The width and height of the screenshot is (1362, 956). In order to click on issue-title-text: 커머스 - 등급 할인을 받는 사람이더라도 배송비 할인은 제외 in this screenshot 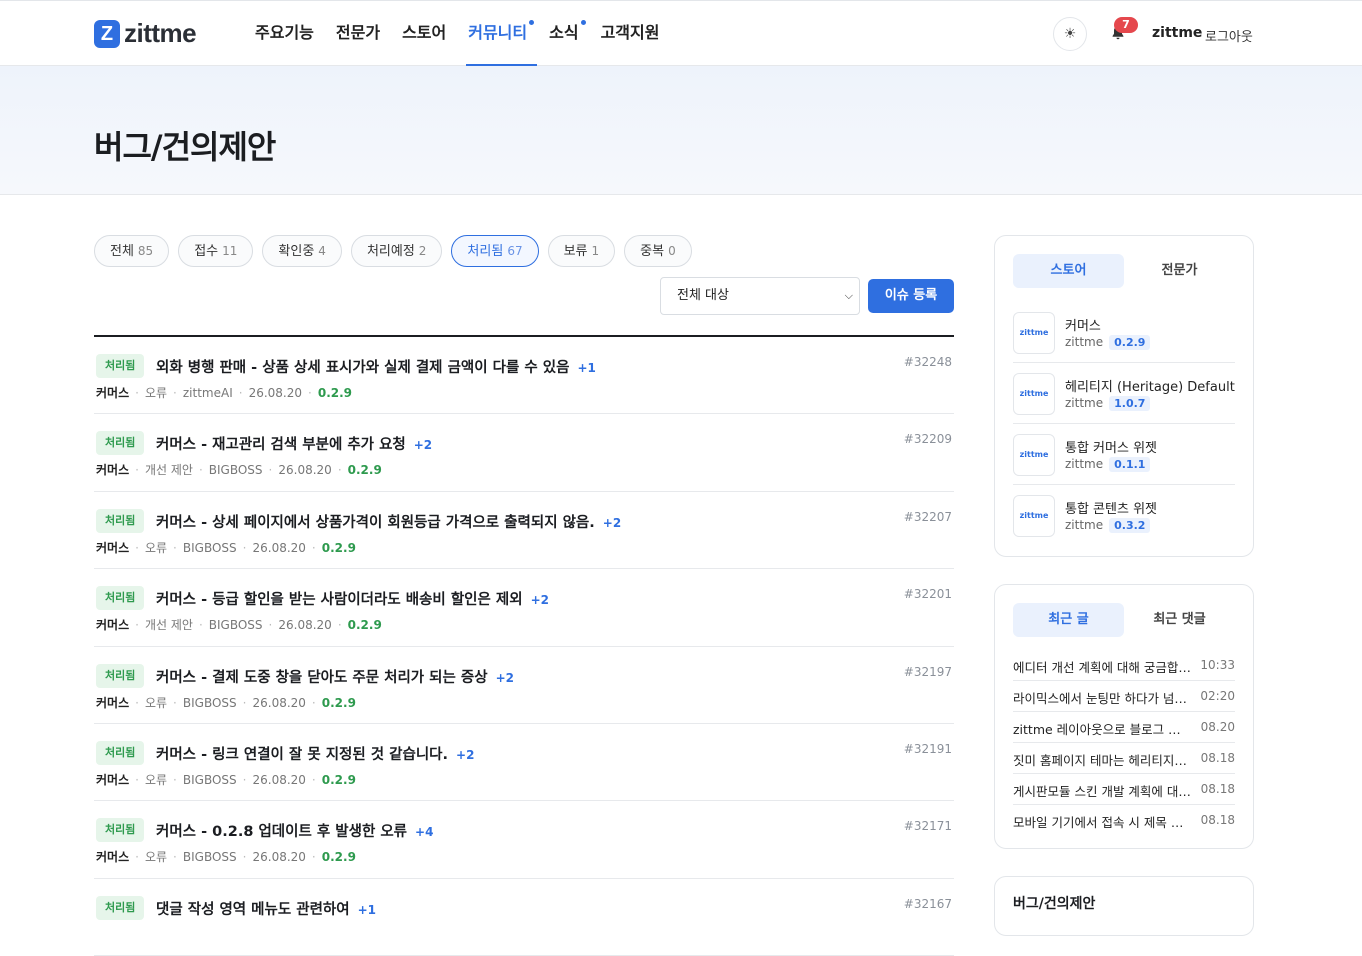, I will do `click(339, 600)`.